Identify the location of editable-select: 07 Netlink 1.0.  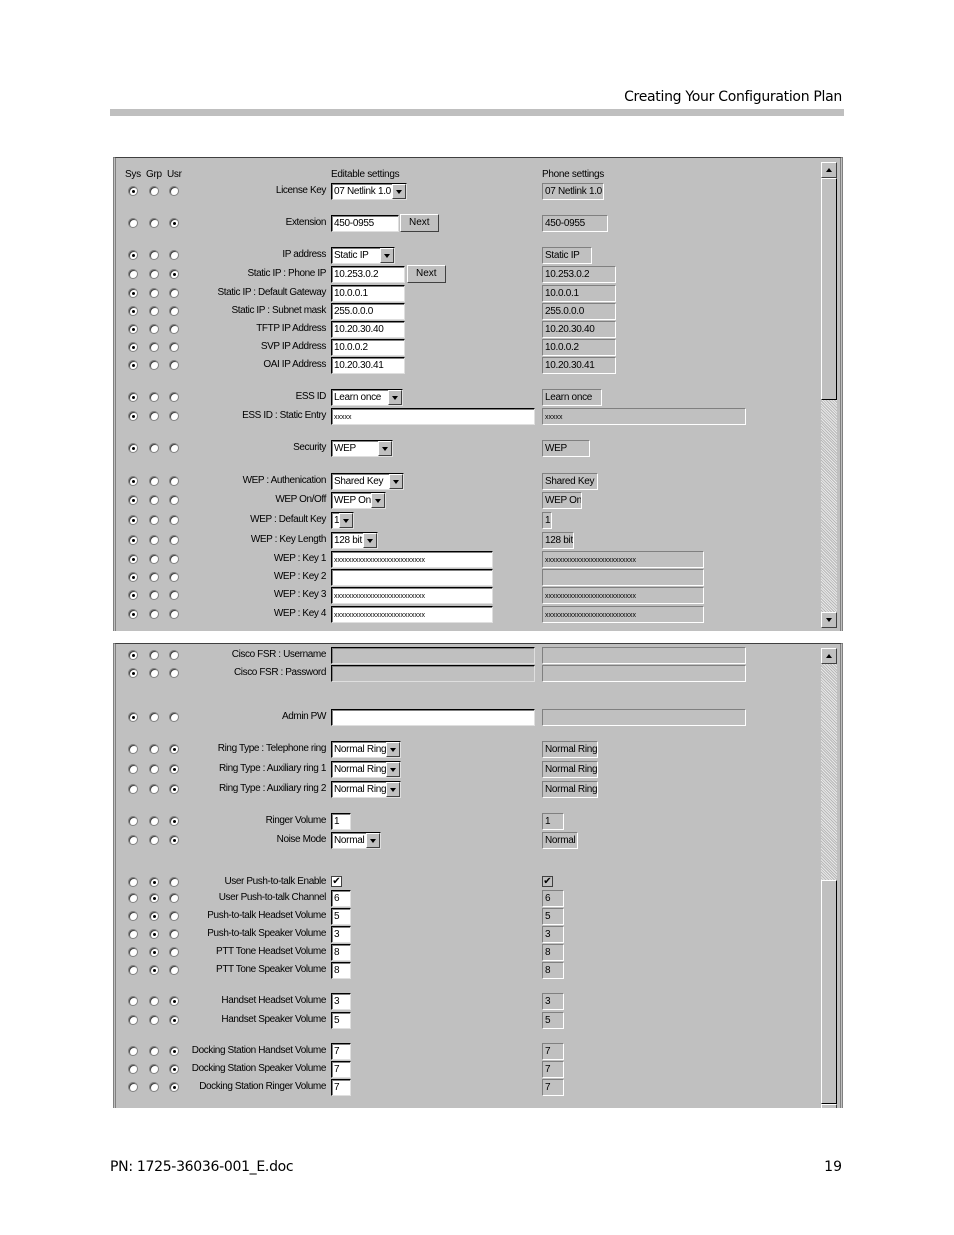
(369, 191).